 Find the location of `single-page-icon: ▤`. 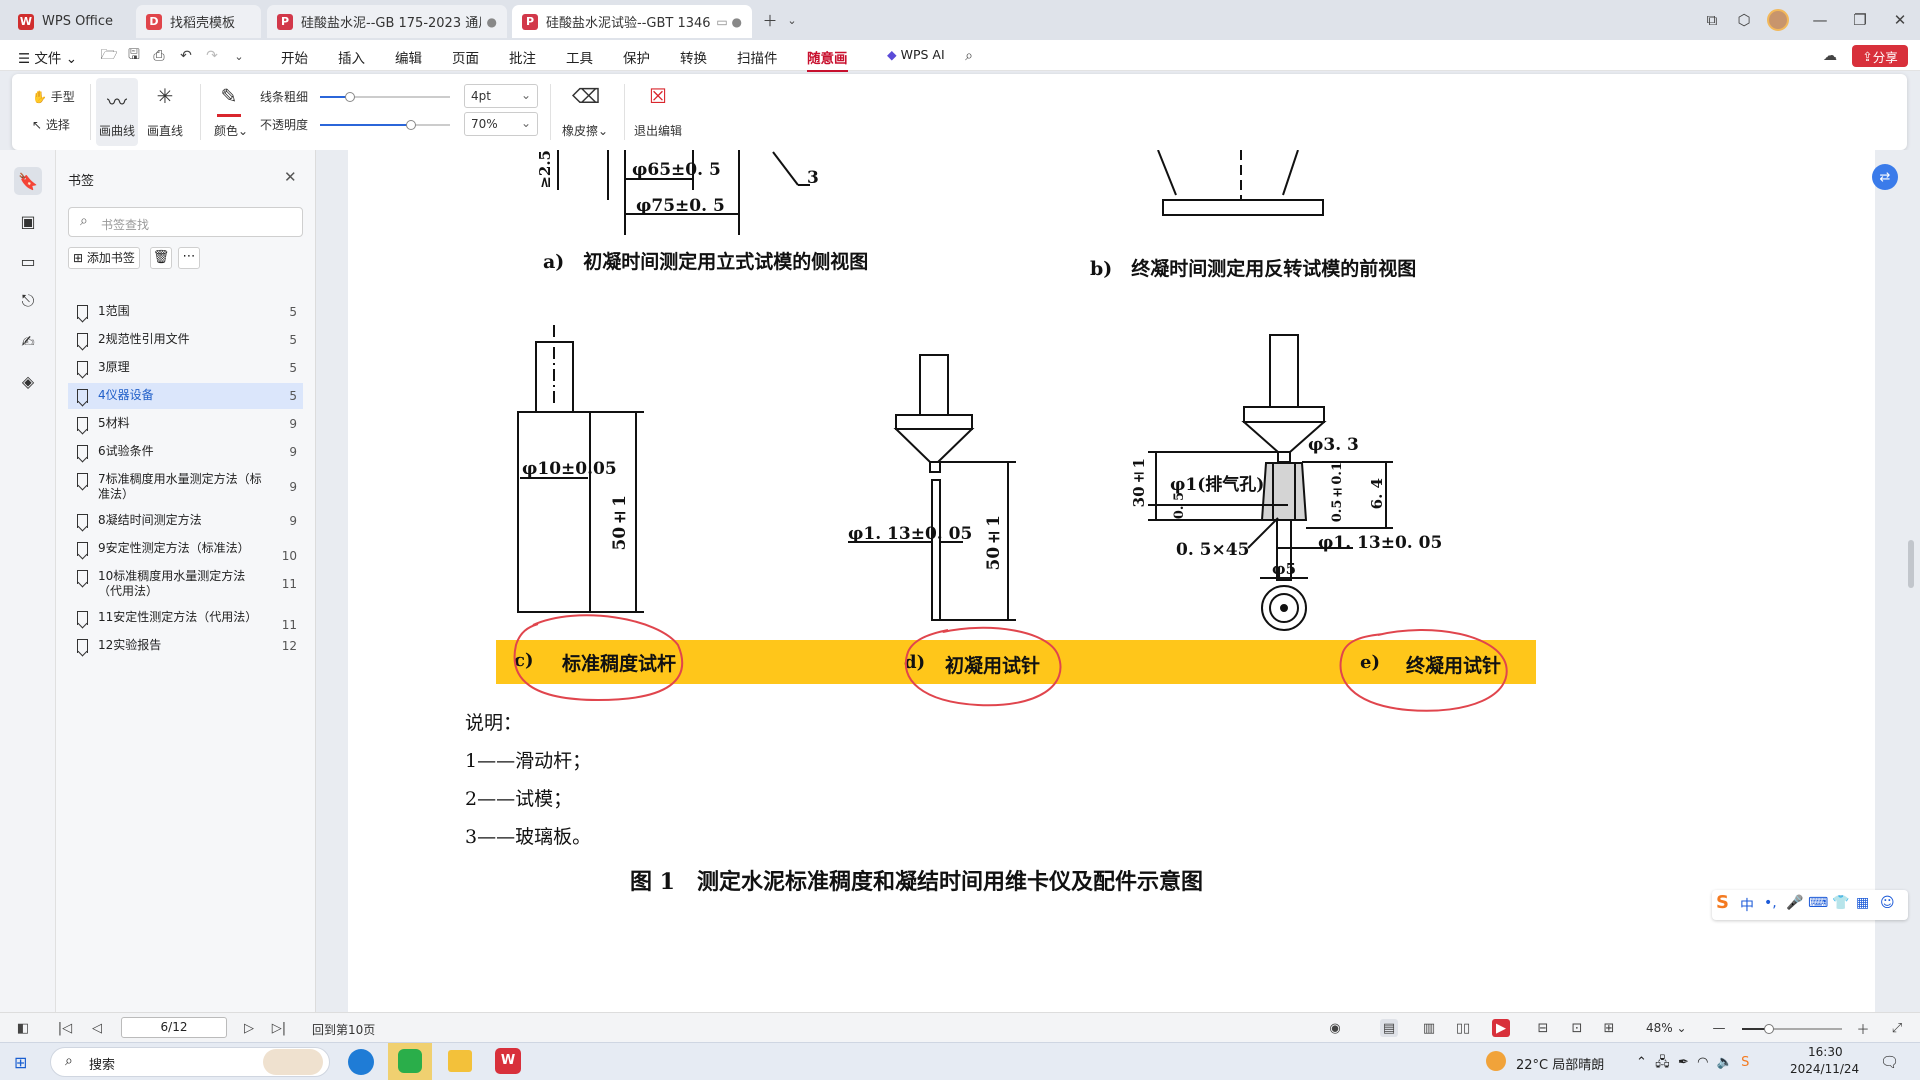

single-page-icon: ▤ is located at coordinates (1389, 1028).